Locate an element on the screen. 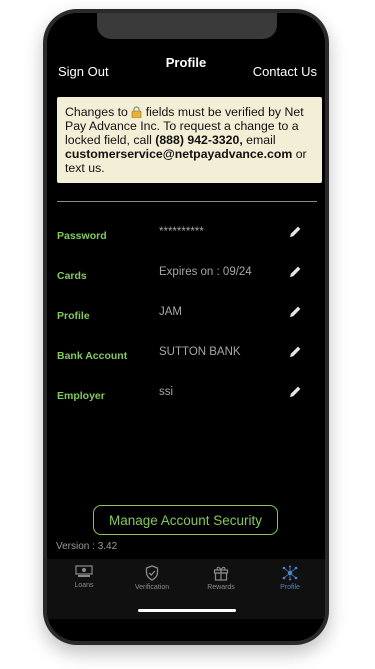  money-icon is located at coordinates (84, 571).